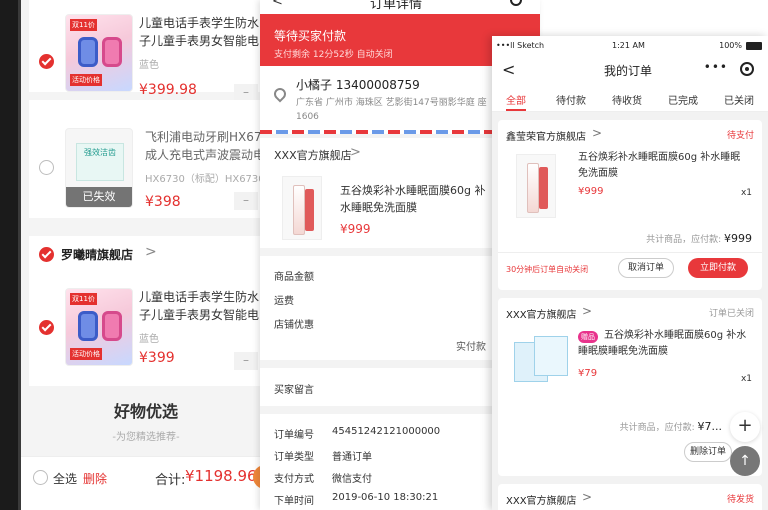  What do you see at coordinates (294, 457) in the screenshot?
I see `info-key: 订单类型` at bounding box center [294, 457].